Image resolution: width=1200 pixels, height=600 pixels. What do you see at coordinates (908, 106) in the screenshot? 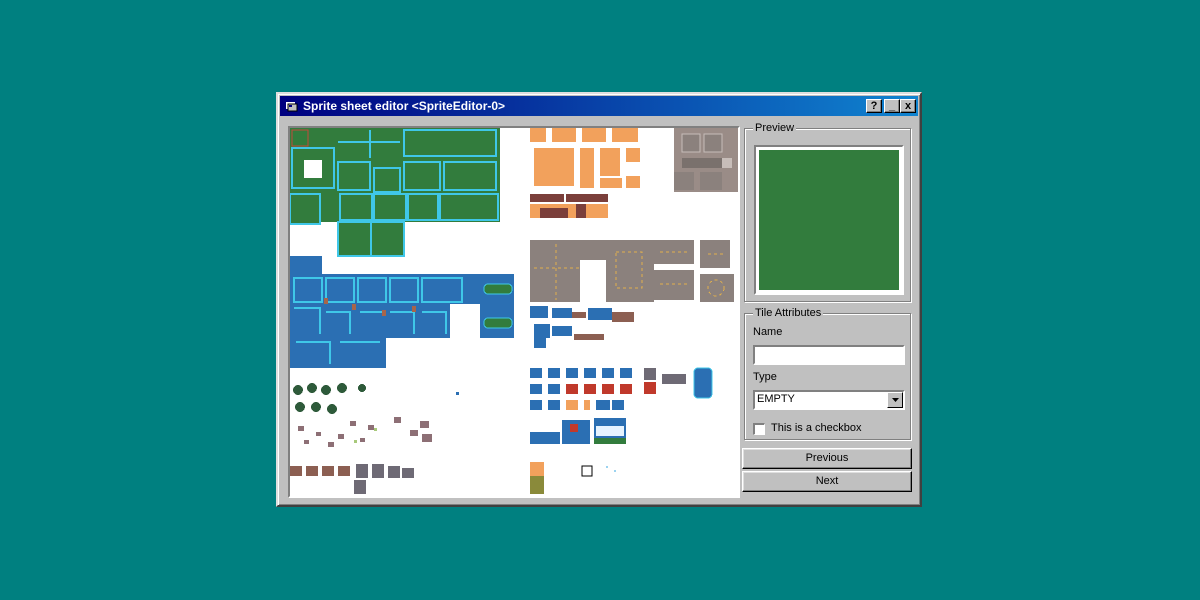
I see `close-button: x` at bounding box center [908, 106].